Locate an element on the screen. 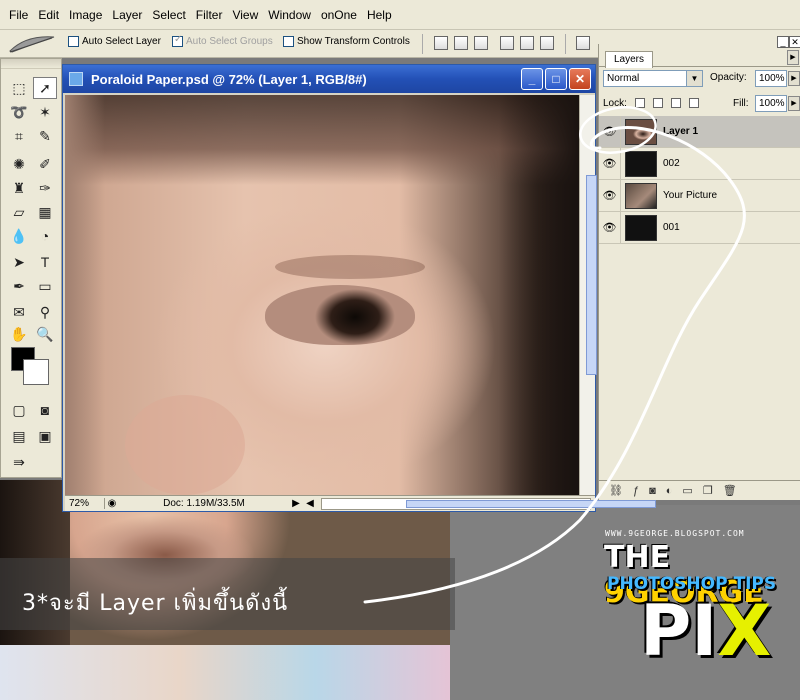  add-mask-icon: ◙ is located at coordinates (652, 491).